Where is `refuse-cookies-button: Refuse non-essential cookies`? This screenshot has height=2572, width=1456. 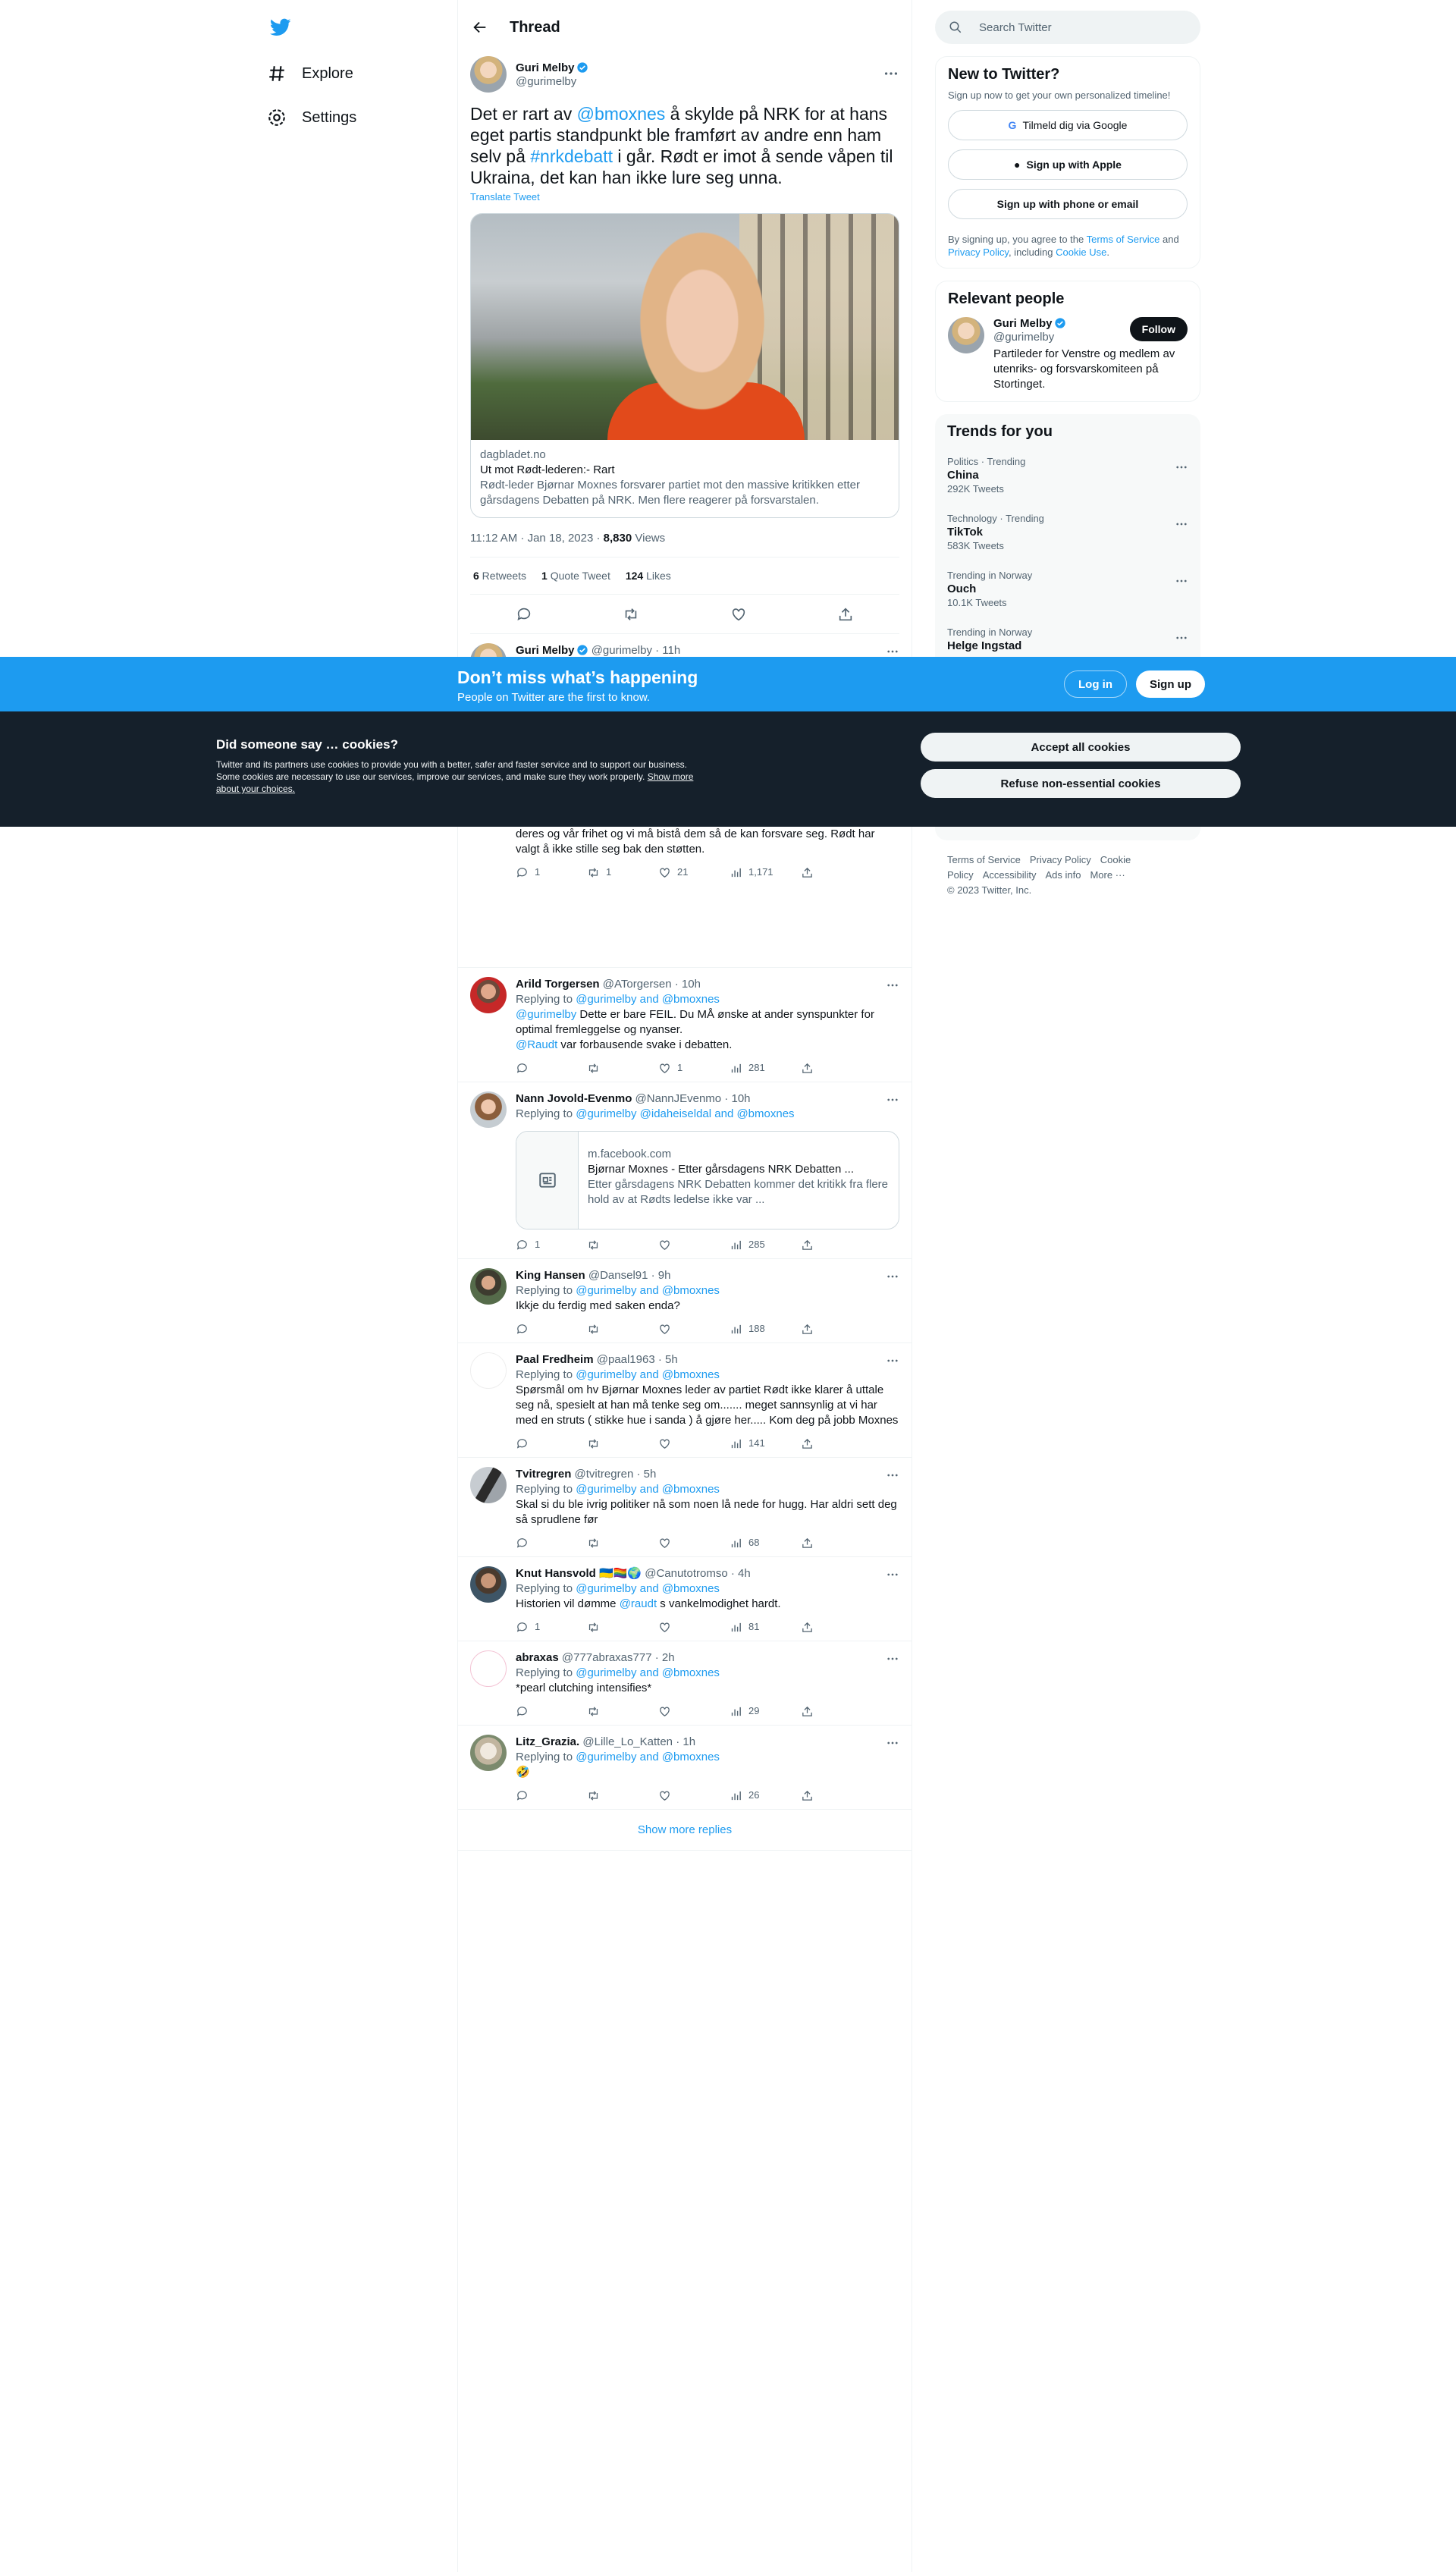
refuse-cookies-button: Refuse non-essential cookies is located at coordinates (1081, 784).